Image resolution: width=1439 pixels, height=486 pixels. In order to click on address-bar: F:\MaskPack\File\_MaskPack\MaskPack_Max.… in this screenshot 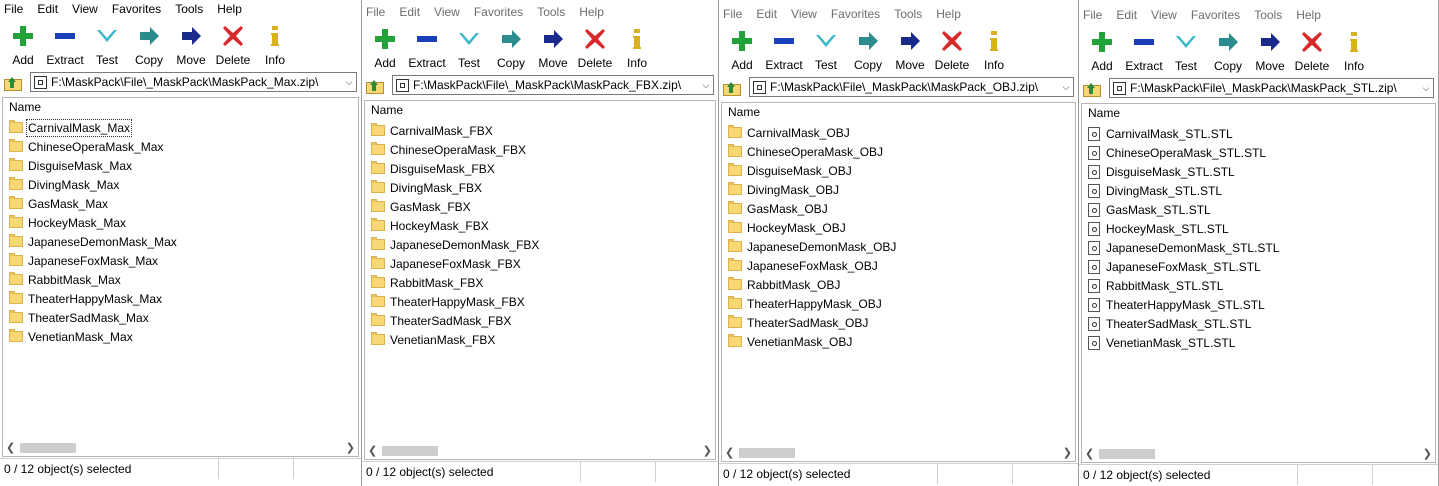, I will do `click(193, 82)`.